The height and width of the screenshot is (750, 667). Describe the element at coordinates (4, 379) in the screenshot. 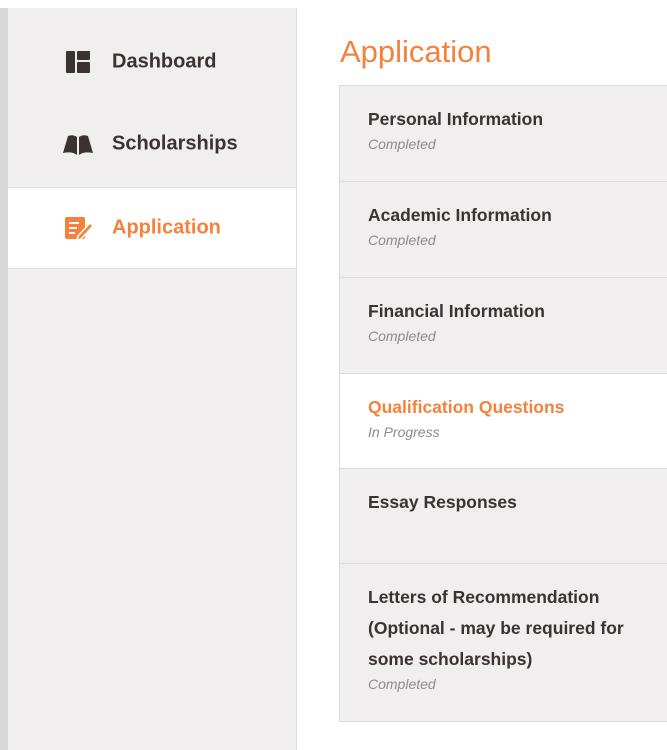

I see `left-rail` at that location.